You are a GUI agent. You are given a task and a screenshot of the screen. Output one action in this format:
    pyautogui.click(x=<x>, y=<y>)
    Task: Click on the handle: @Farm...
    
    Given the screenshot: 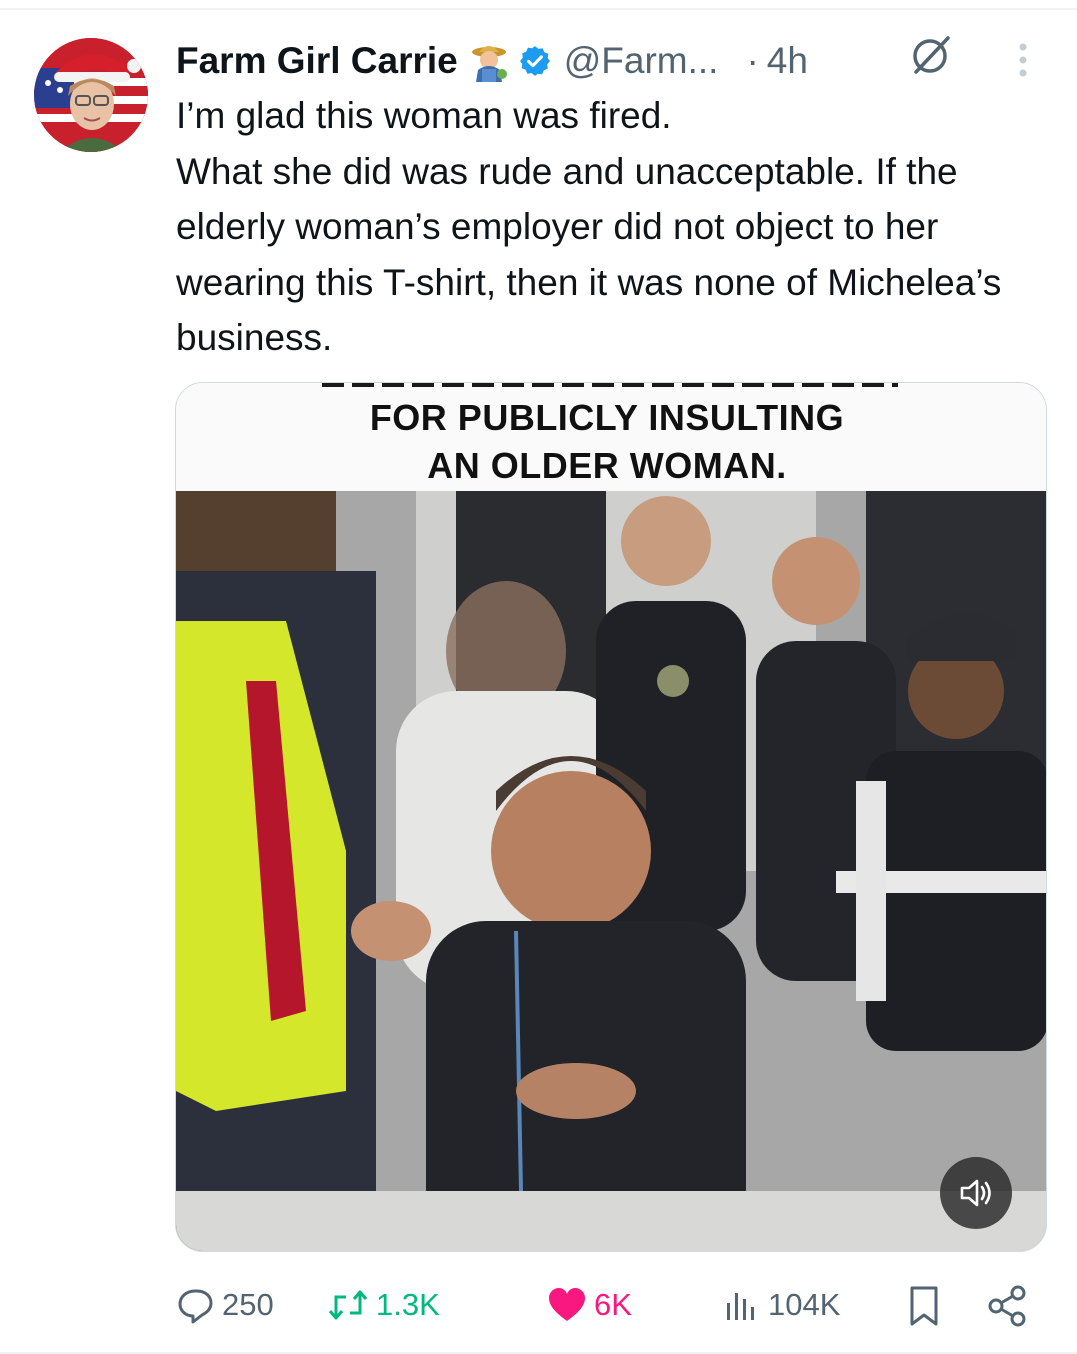 What is the action you would take?
    pyautogui.click(x=641, y=61)
    